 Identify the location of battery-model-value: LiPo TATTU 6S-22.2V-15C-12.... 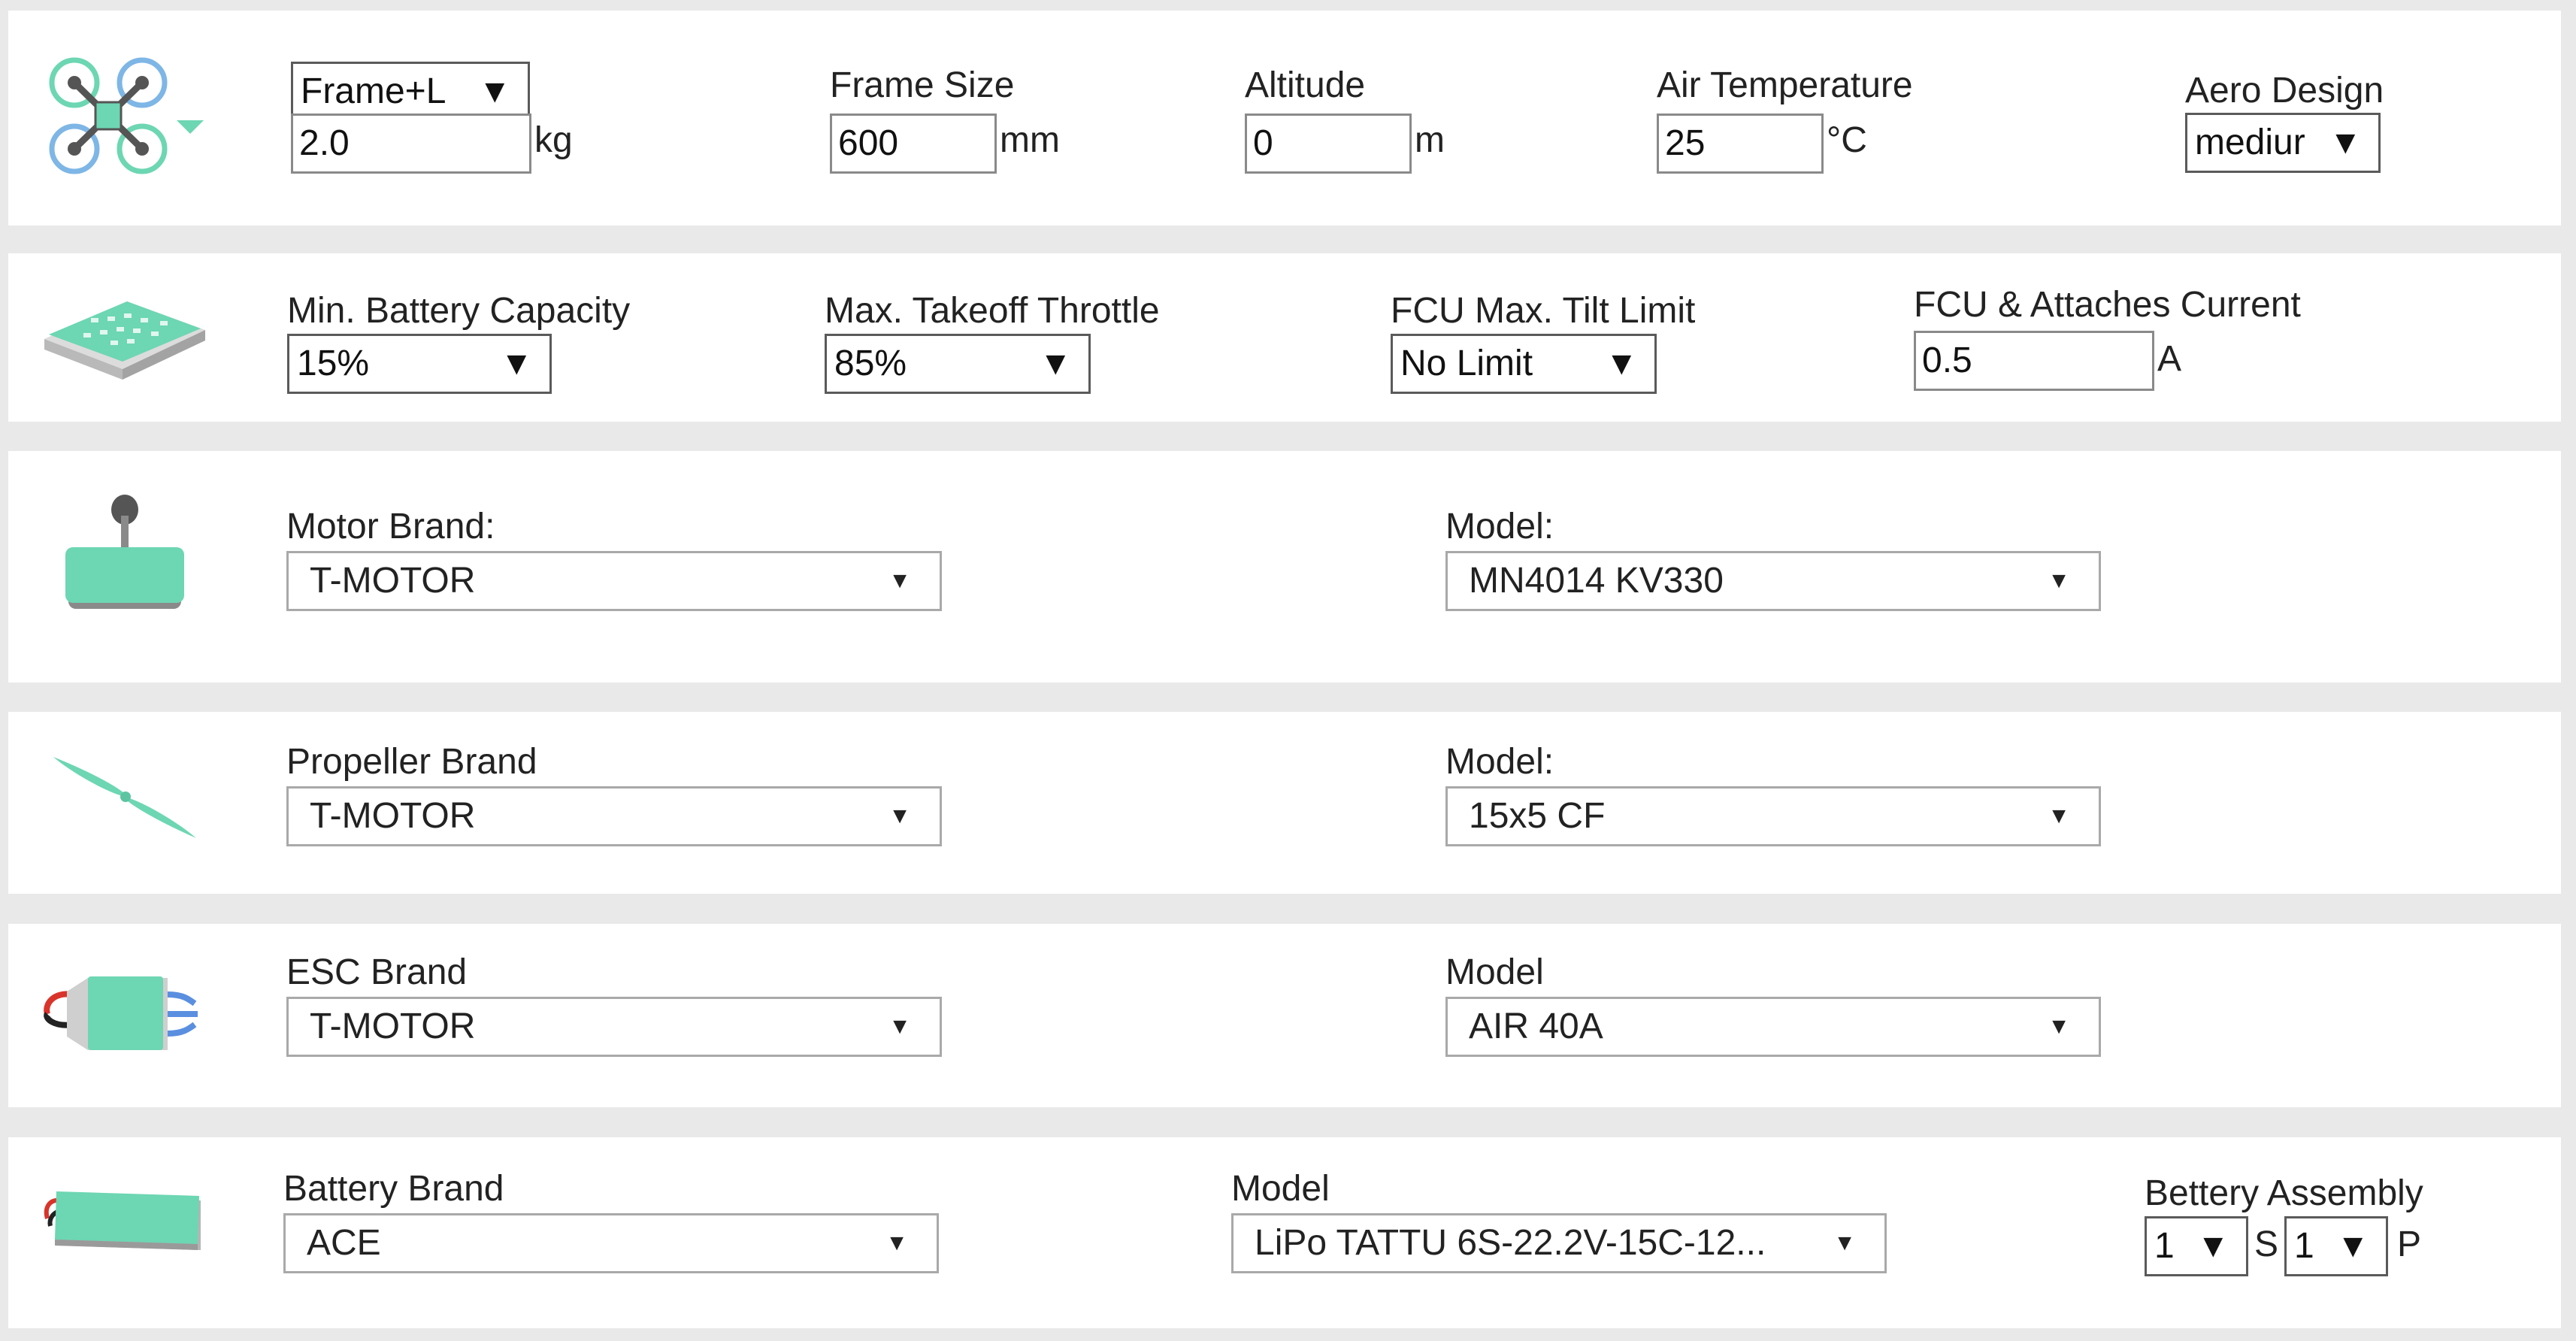
(1510, 1243).